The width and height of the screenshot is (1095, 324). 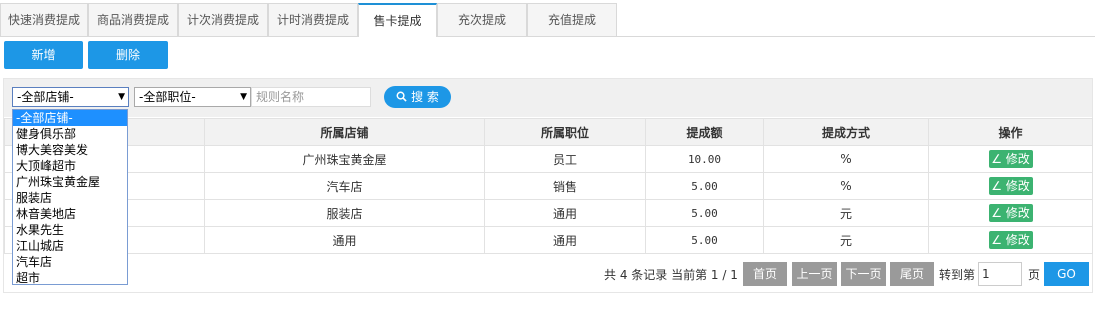 I want to click on dropdown-option: 大顶峰超市, so click(x=70, y=166).